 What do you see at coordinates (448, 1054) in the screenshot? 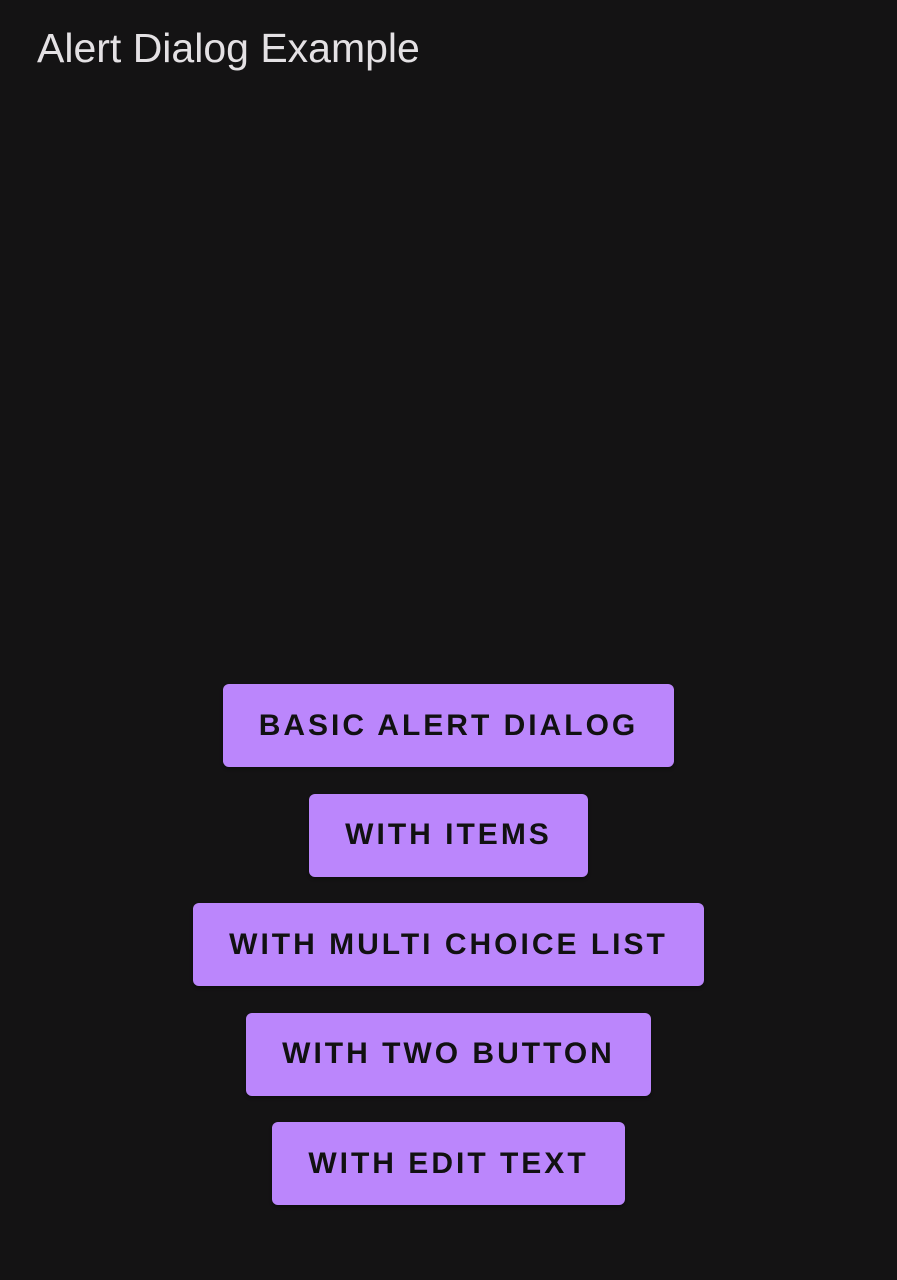
I see `with-two-button-button: WITH TWO BUTTON` at bounding box center [448, 1054].